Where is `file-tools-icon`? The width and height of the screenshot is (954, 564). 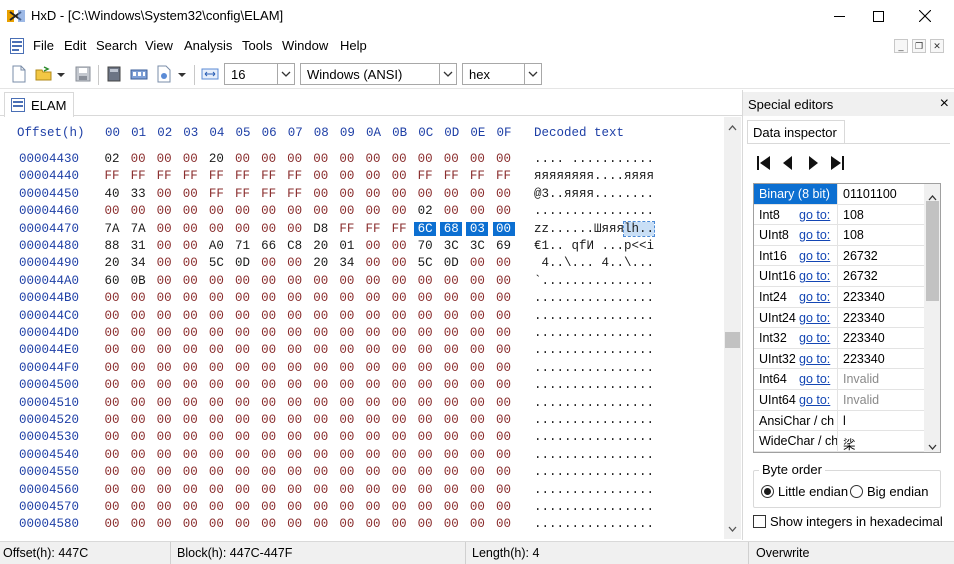 file-tools-icon is located at coordinates (164, 74).